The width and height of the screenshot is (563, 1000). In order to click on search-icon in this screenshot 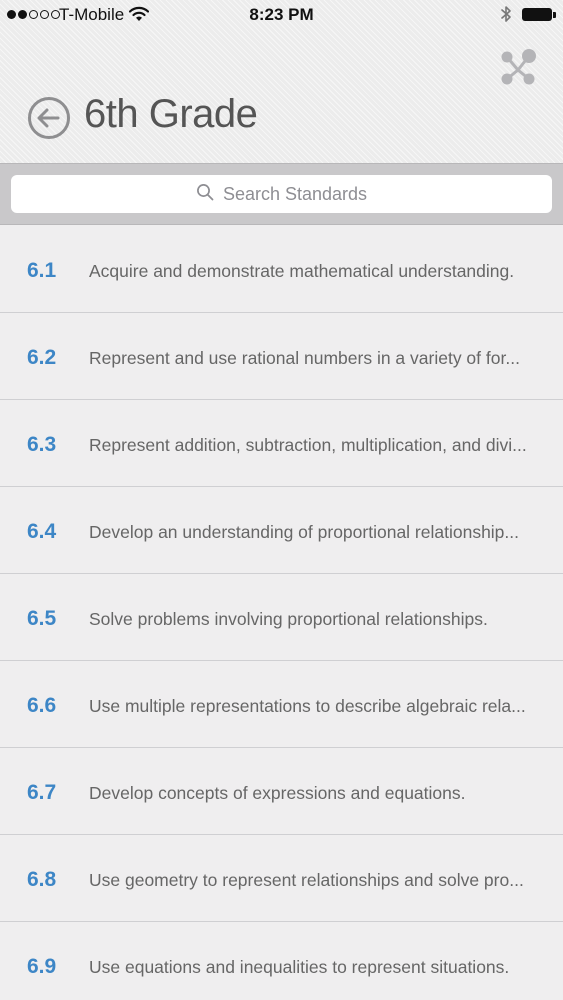, I will do `click(205, 194)`.